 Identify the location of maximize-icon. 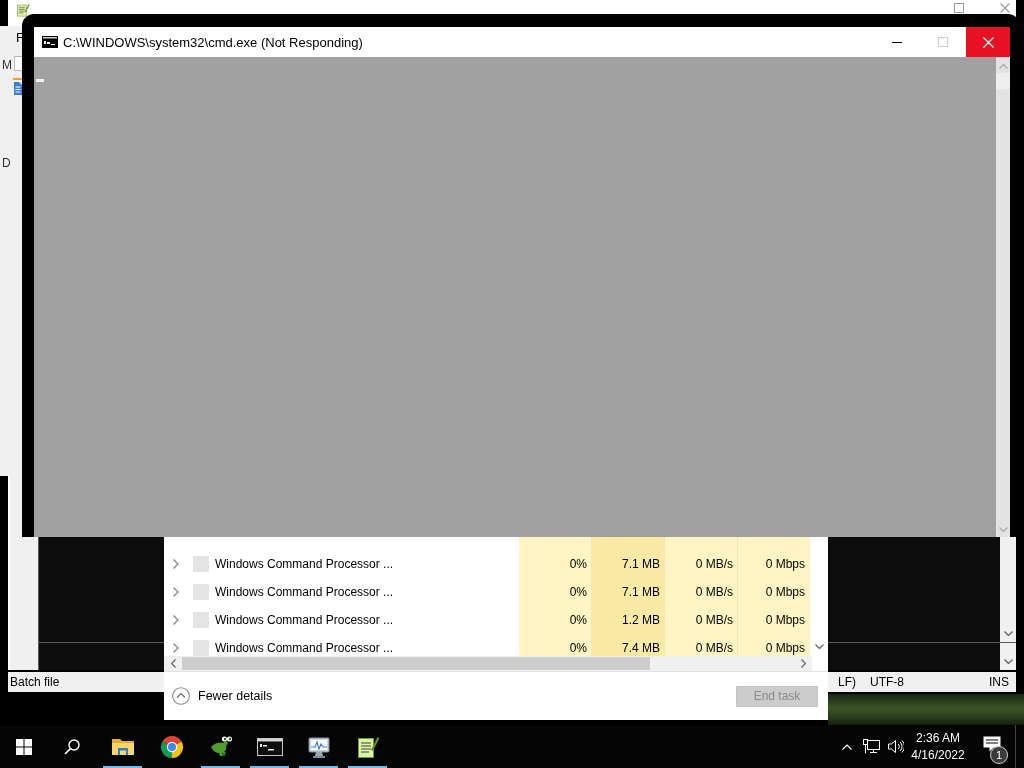
(959, 8).